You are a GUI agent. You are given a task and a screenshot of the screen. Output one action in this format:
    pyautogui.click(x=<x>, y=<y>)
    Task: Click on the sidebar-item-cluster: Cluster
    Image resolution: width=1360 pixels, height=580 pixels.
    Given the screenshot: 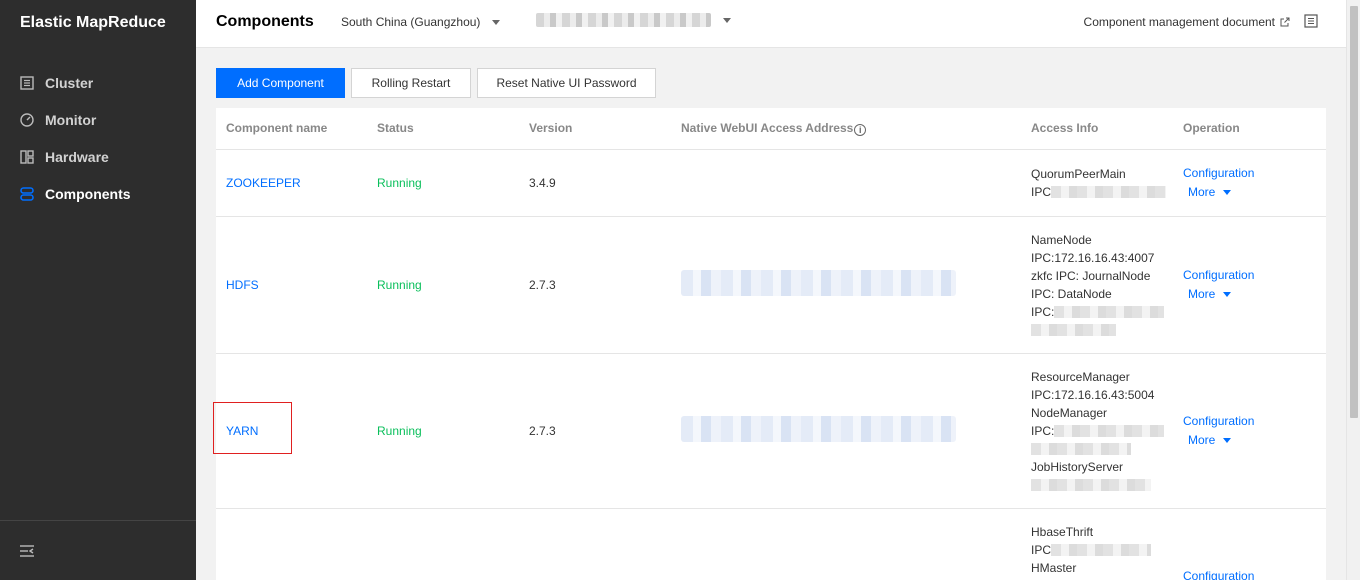 What is the action you would take?
    pyautogui.click(x=98, y=82)
    